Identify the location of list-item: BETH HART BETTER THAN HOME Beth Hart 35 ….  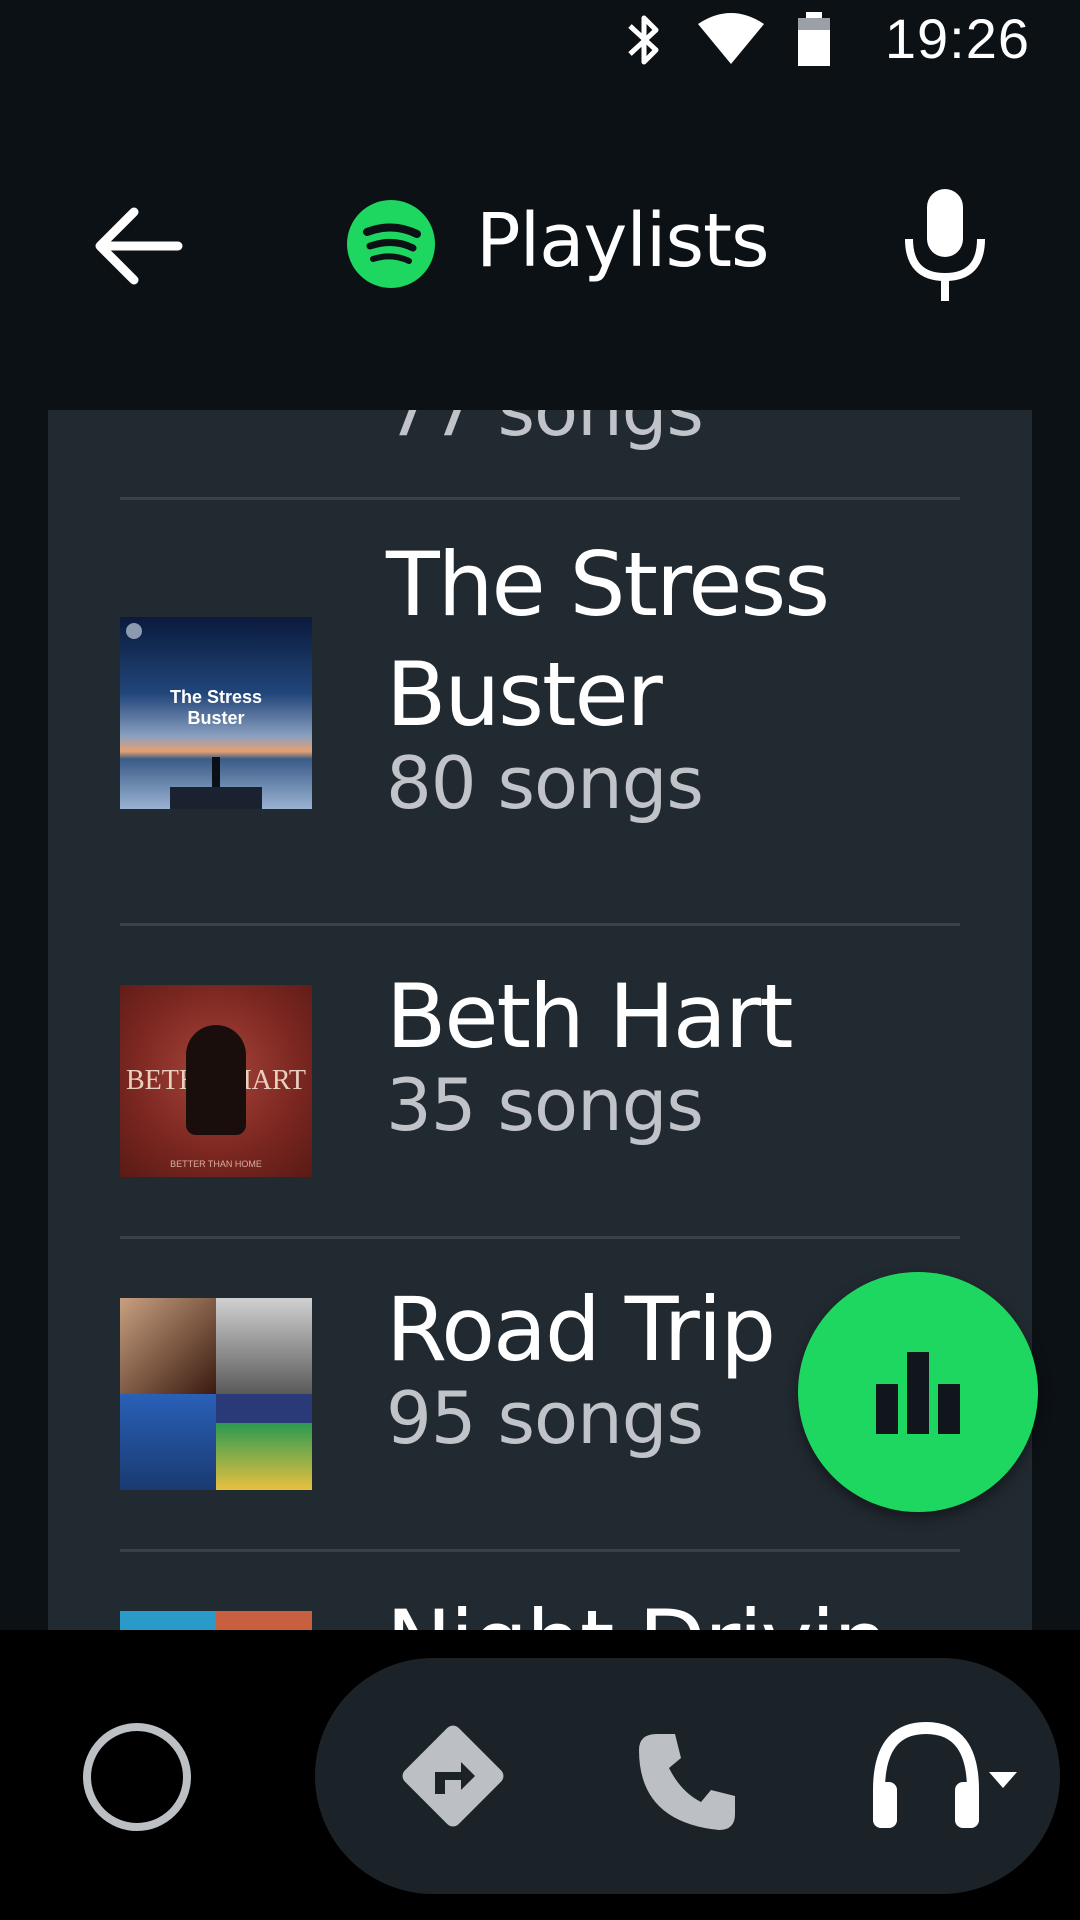
(540, 1082).